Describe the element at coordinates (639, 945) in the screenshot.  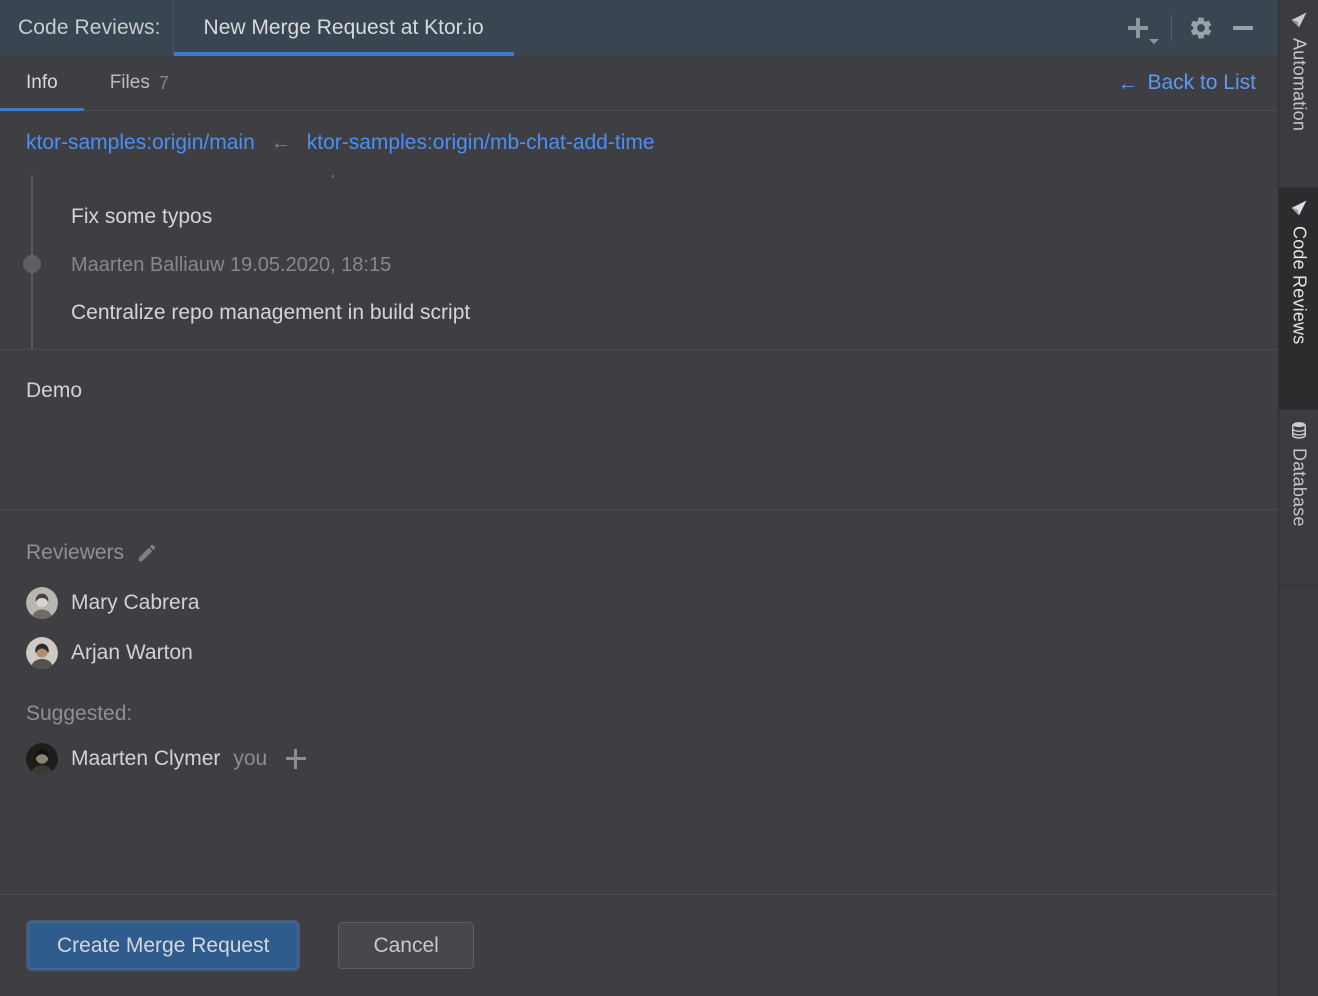
I see `footer-bar: Create Merge Request Cancel` at that location.